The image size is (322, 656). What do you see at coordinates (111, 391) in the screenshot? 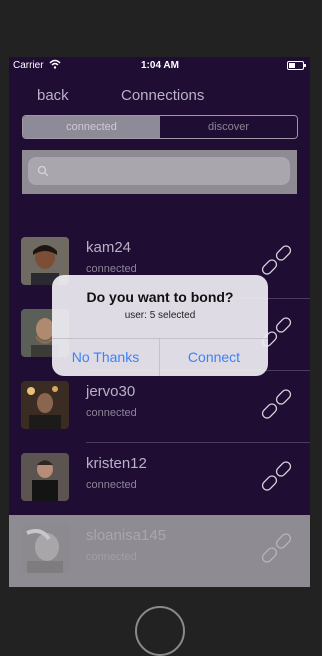
I see `username: jervo30` at bounding box center [111, 391].